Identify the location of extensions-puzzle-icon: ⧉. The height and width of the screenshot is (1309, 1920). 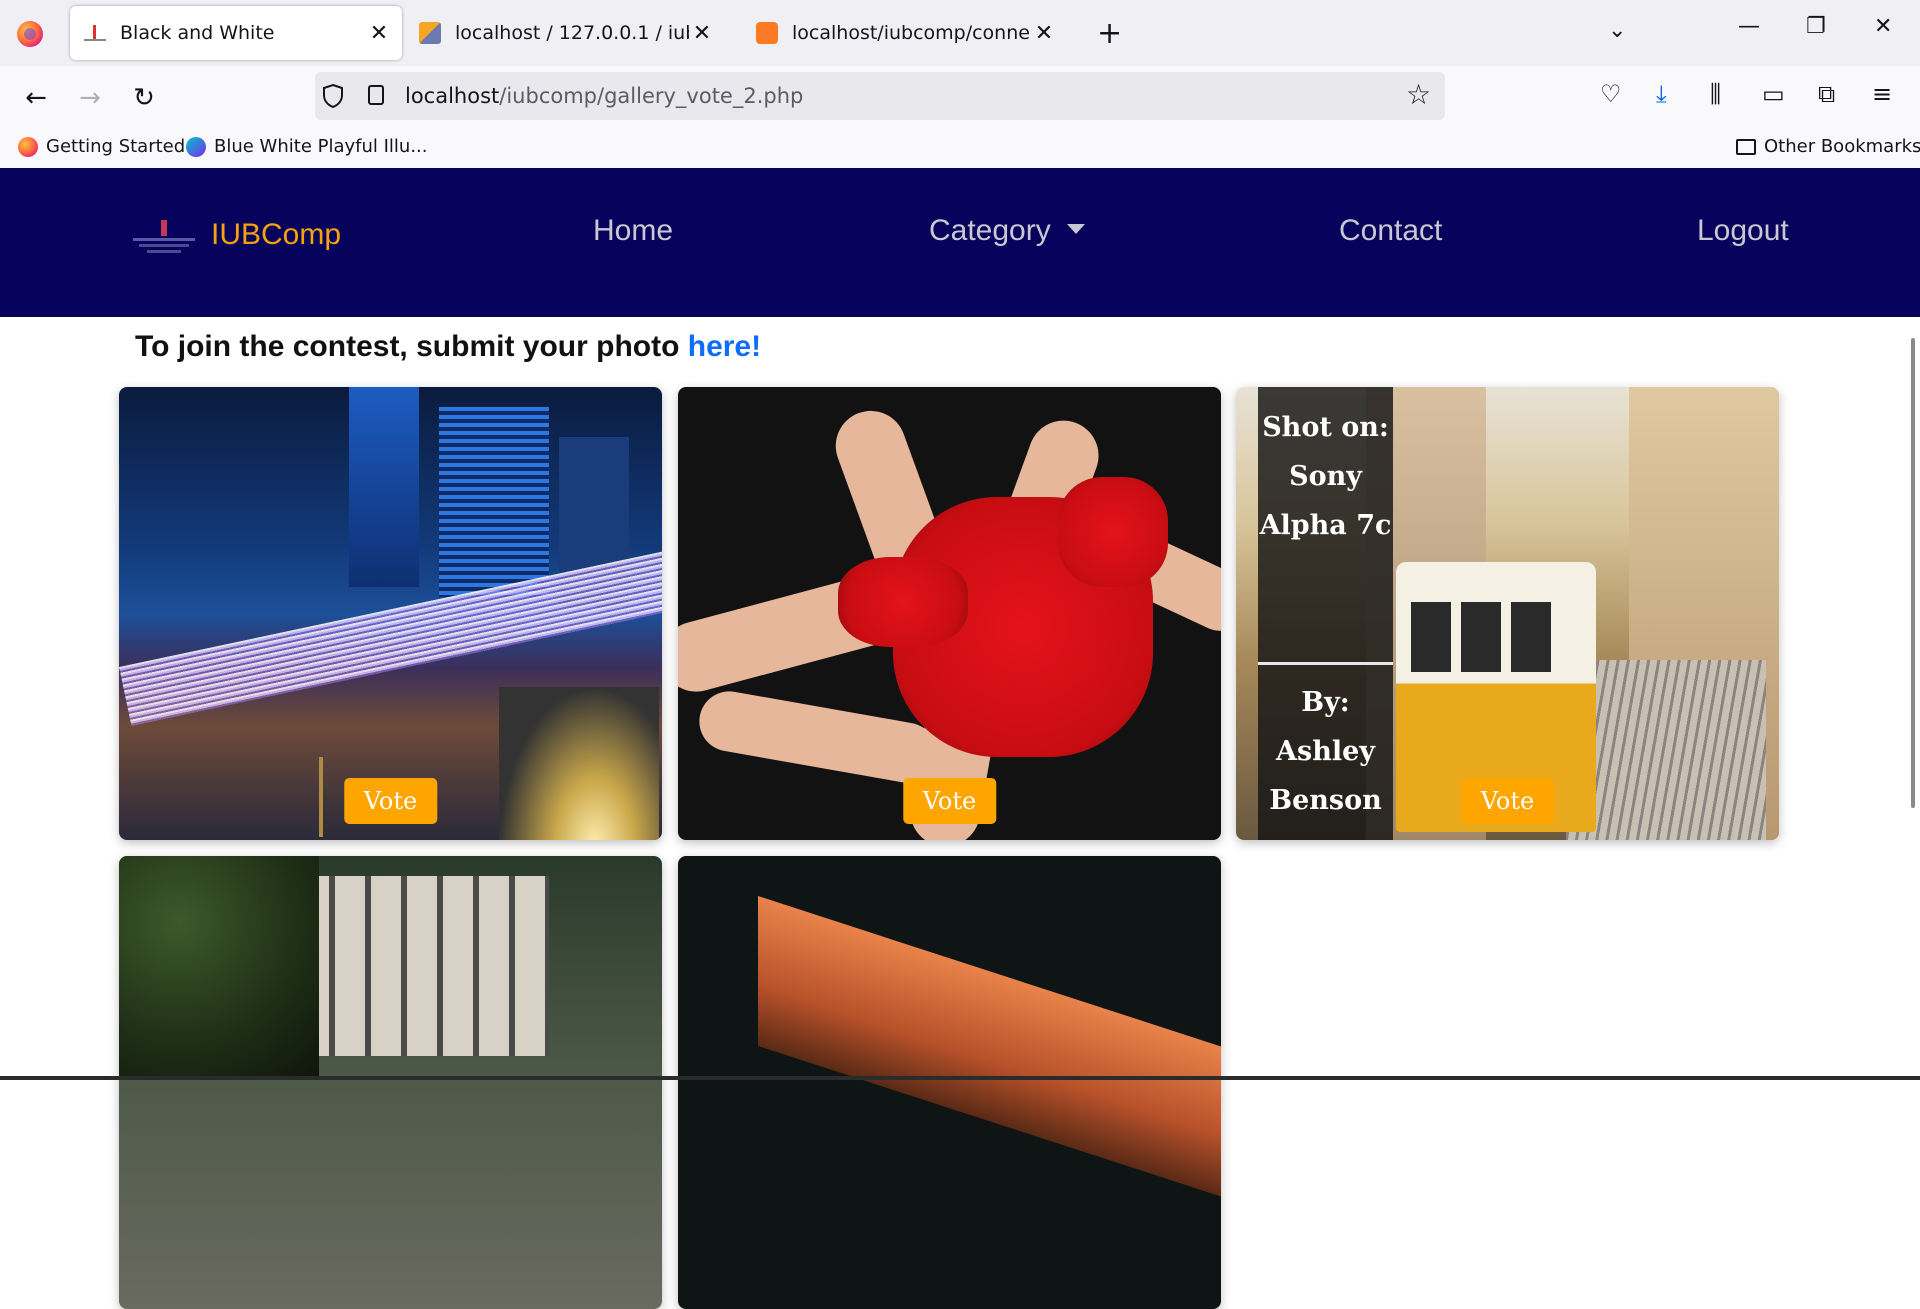
(1826, 94).